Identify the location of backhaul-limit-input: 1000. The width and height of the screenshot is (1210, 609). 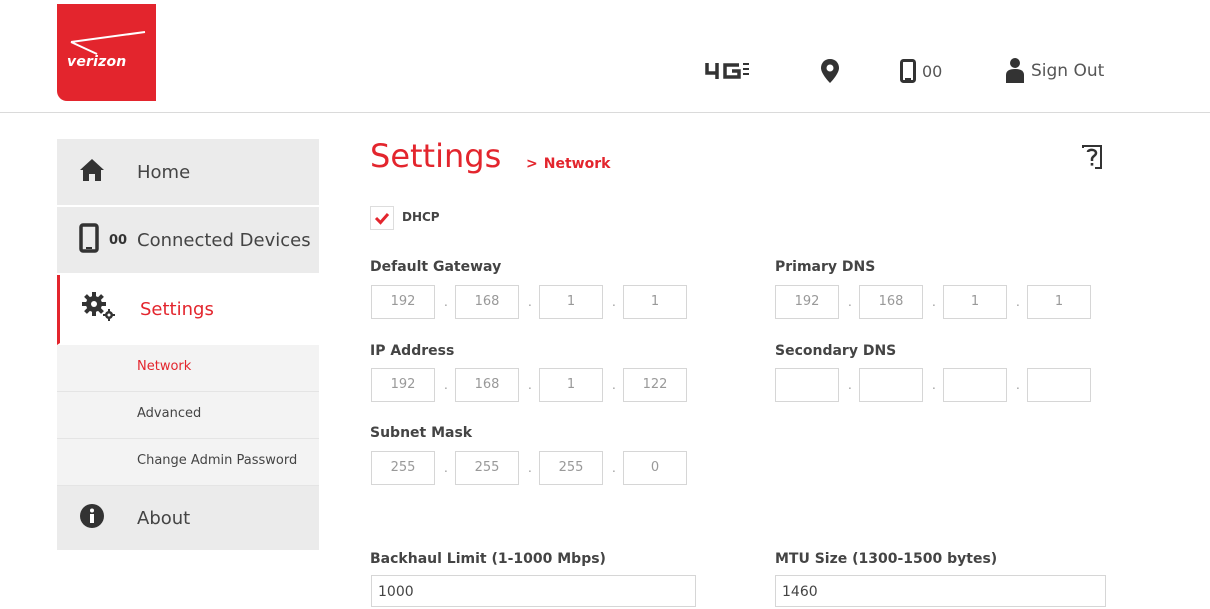
(533, 591).